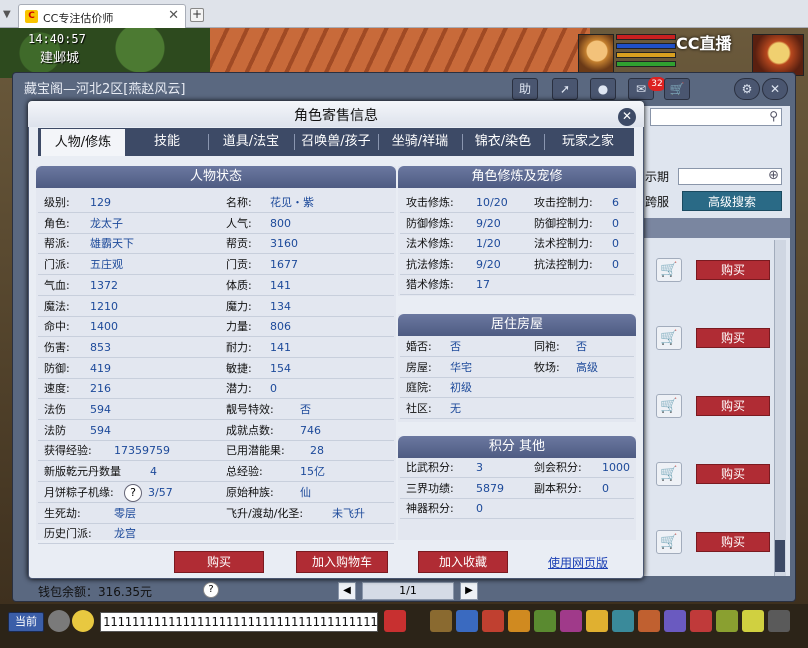 The image size is (808, 648). I want to click on settings-gear-icon: ⚙, so click(747, 89).